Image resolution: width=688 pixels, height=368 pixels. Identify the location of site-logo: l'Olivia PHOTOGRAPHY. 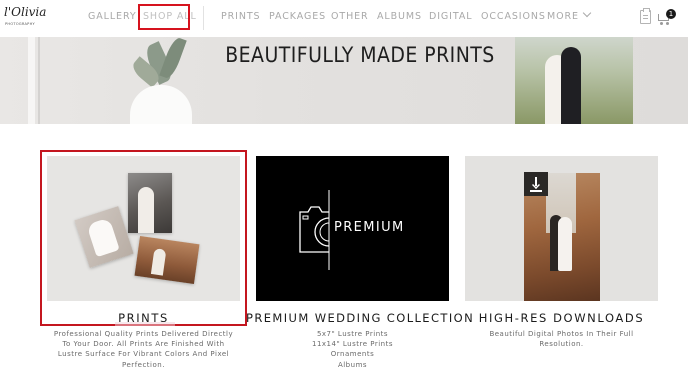
(25, 18).